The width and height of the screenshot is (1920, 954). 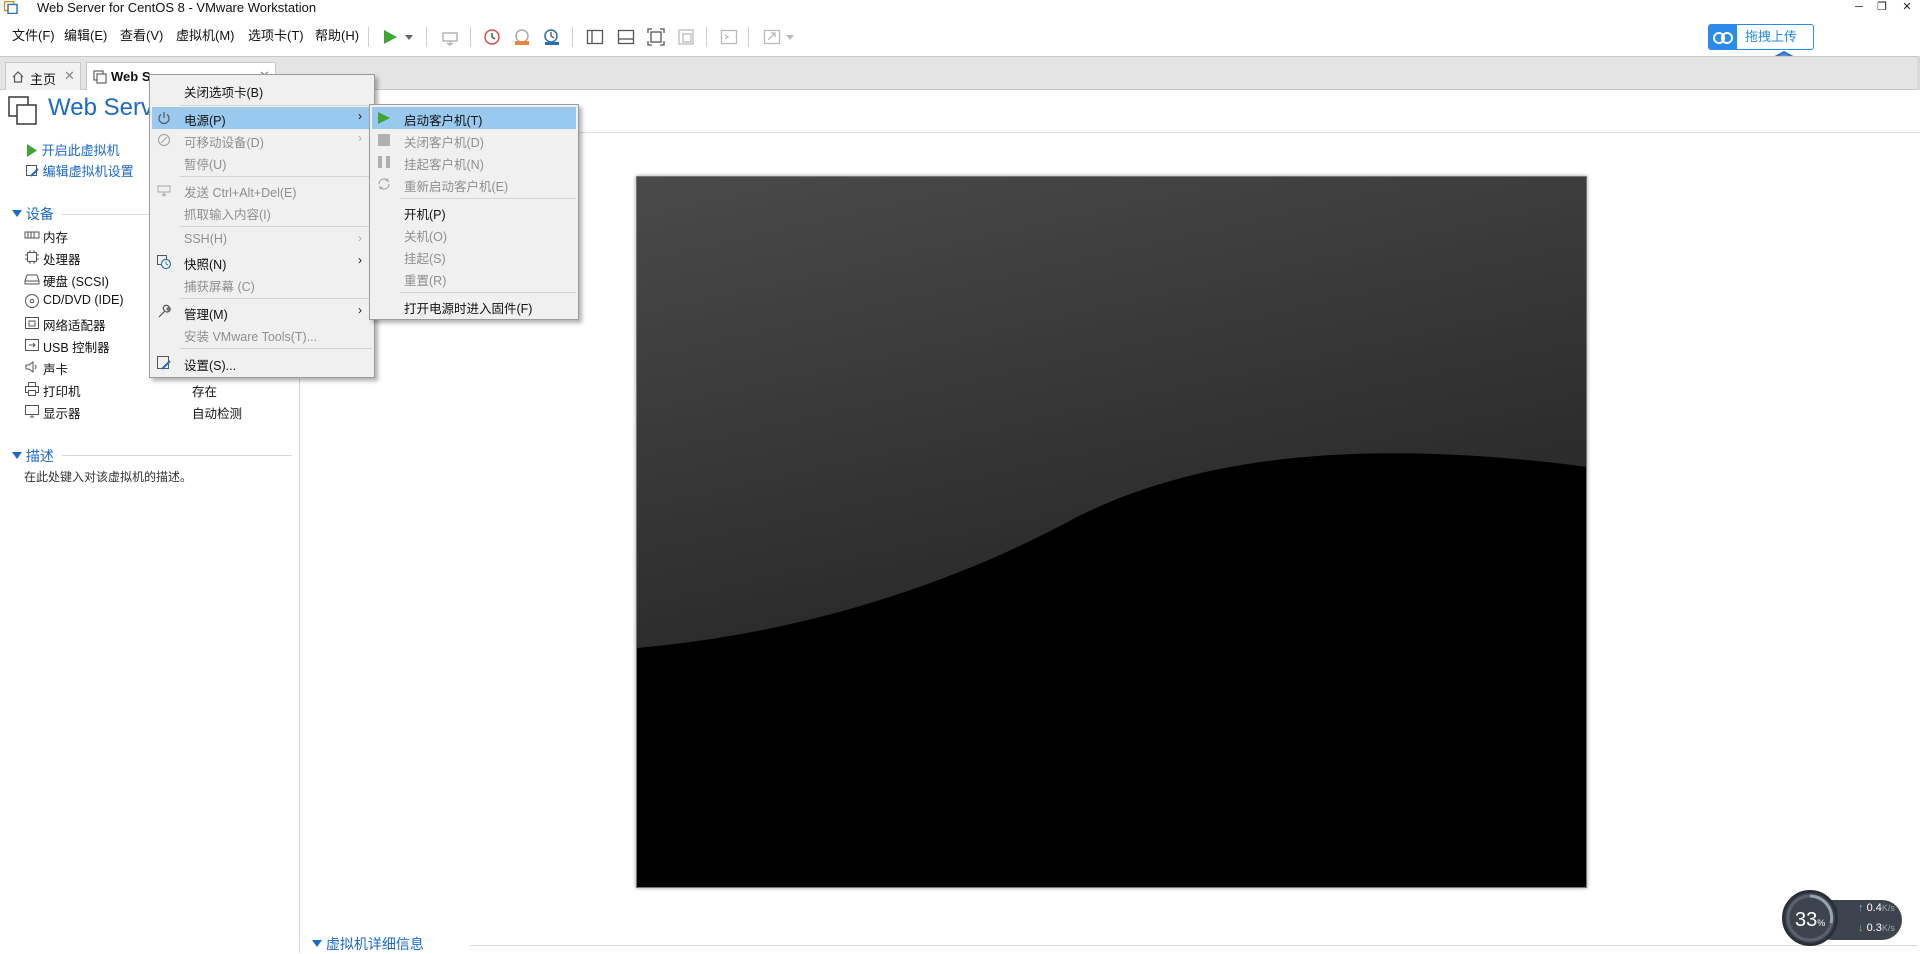 What do you see at coordinates (32, 301) in the screenshot?
I see `cd-dvd-icon` at bounding box center [32, 301].